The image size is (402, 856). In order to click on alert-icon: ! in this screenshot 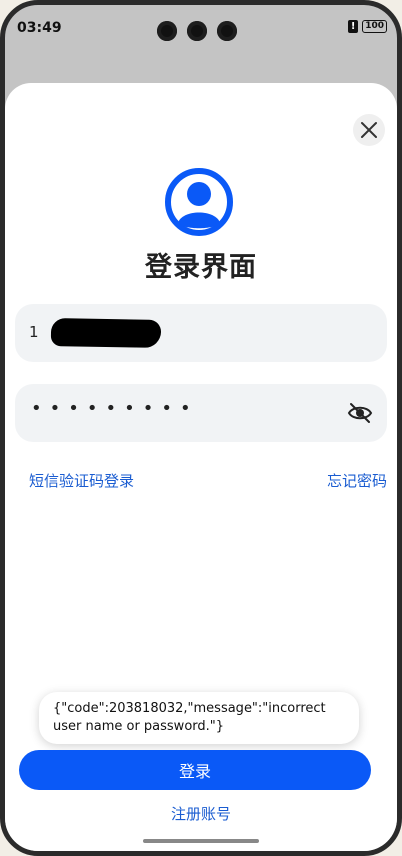, I will do `click(353, 26)`.